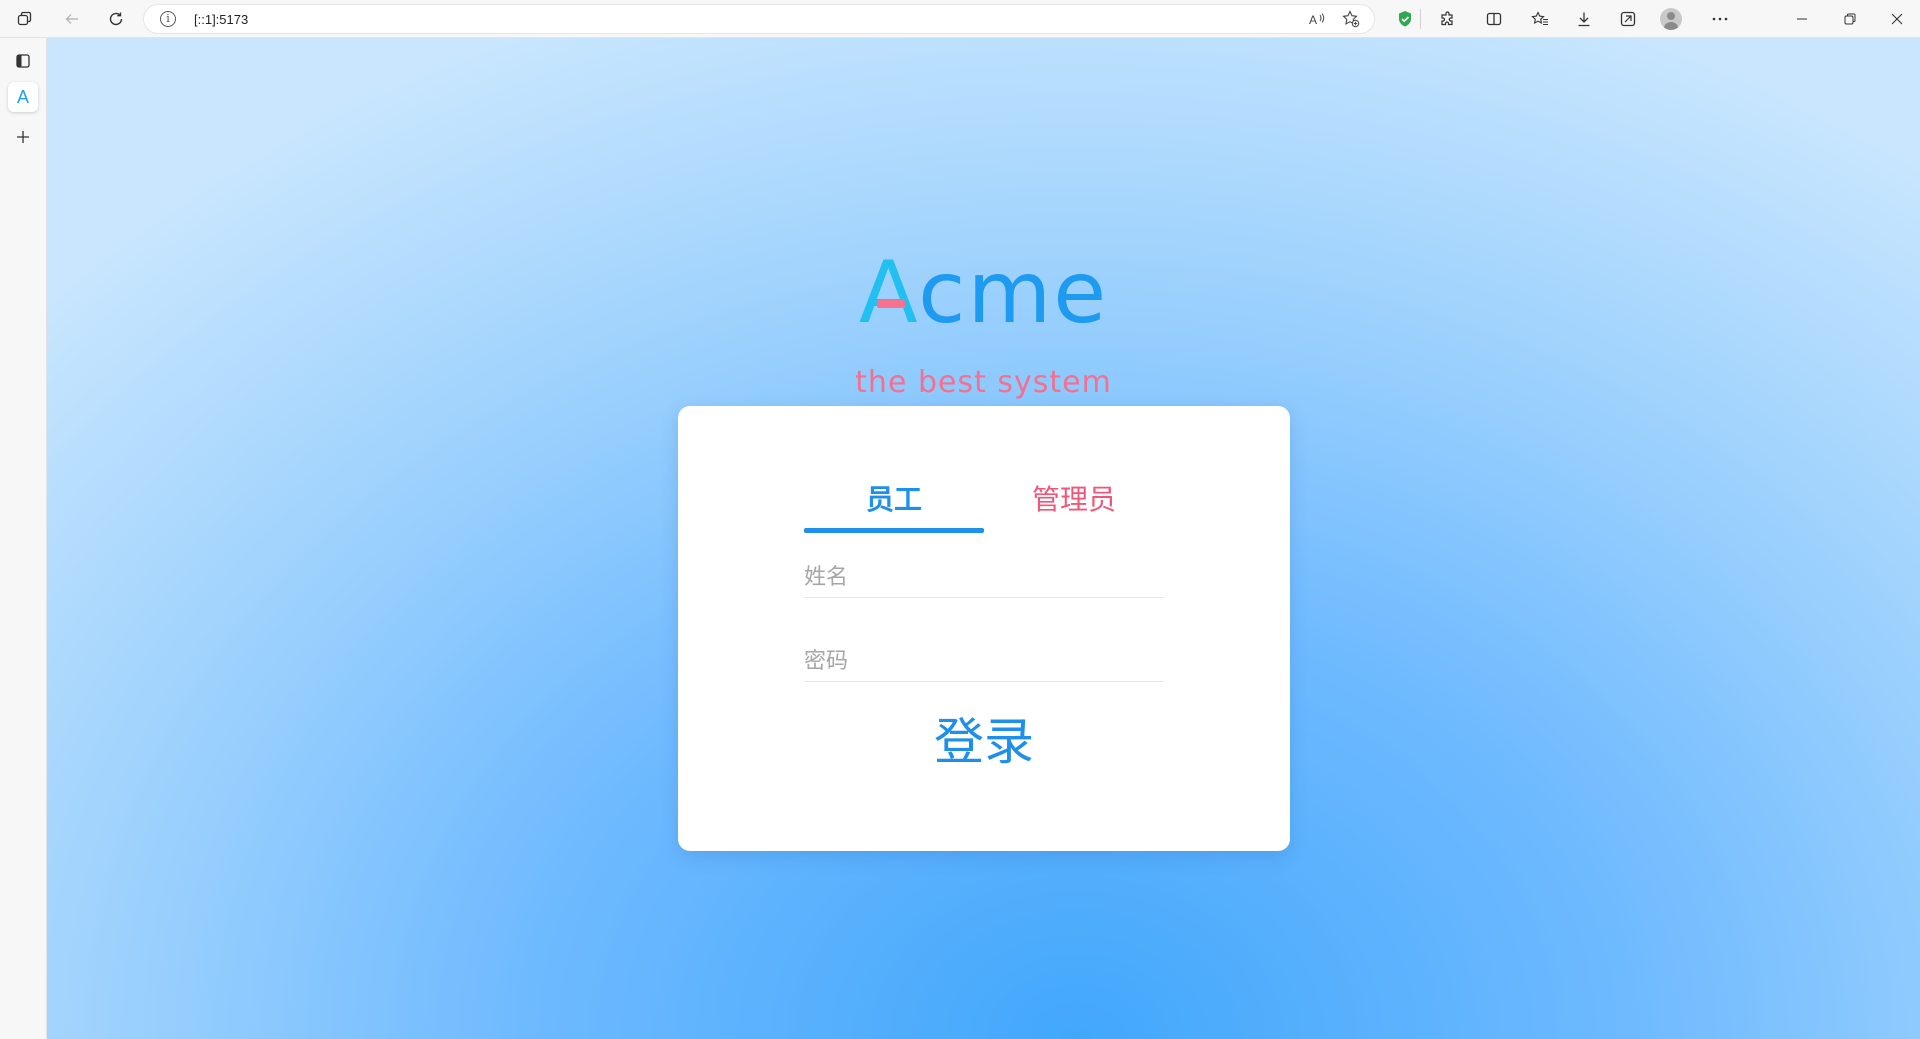 The image size is (1920, 1039). Describe the element at coordinates (1671, 19) in the screenshot. I see `profile-avatar-icon` at that location.